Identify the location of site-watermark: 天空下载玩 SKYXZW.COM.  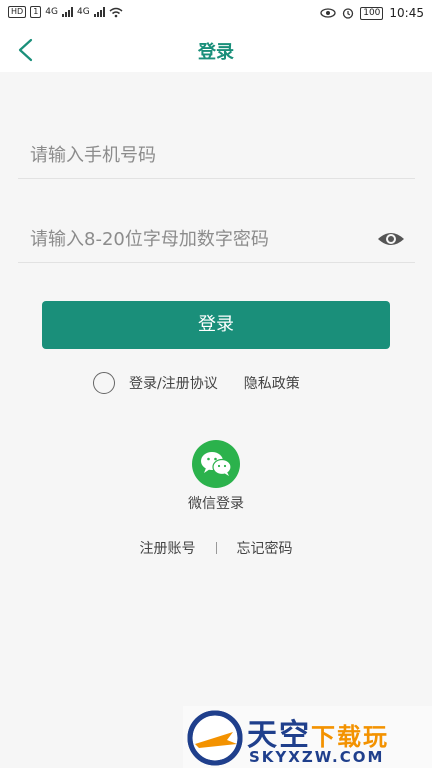
(307, 737).